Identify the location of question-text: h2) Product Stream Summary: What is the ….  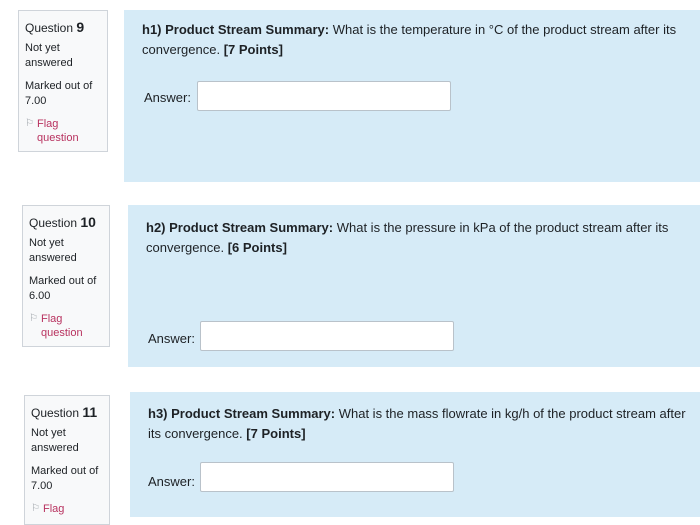
(407, 237).